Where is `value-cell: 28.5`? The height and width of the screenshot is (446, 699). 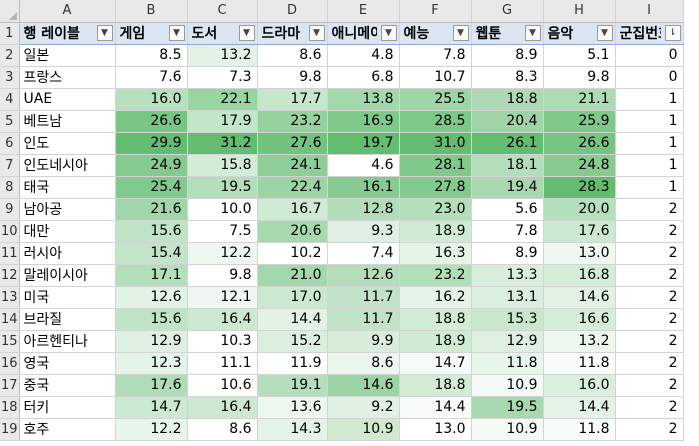
value-cell: 28.5 is located at coordinates (435, 121).